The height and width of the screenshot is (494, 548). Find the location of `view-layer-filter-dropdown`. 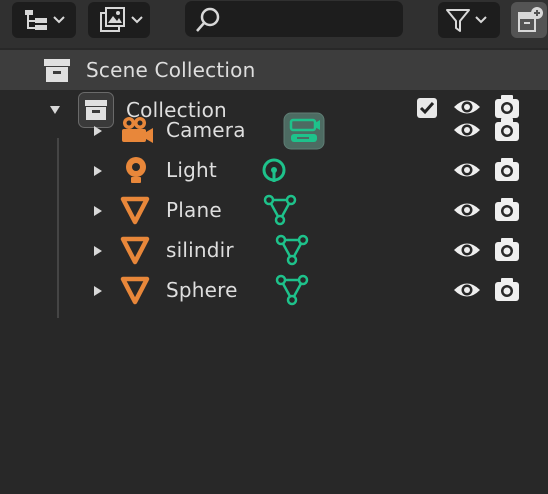

view-layer-filter-dropdown is located at coordinates (119, 20).